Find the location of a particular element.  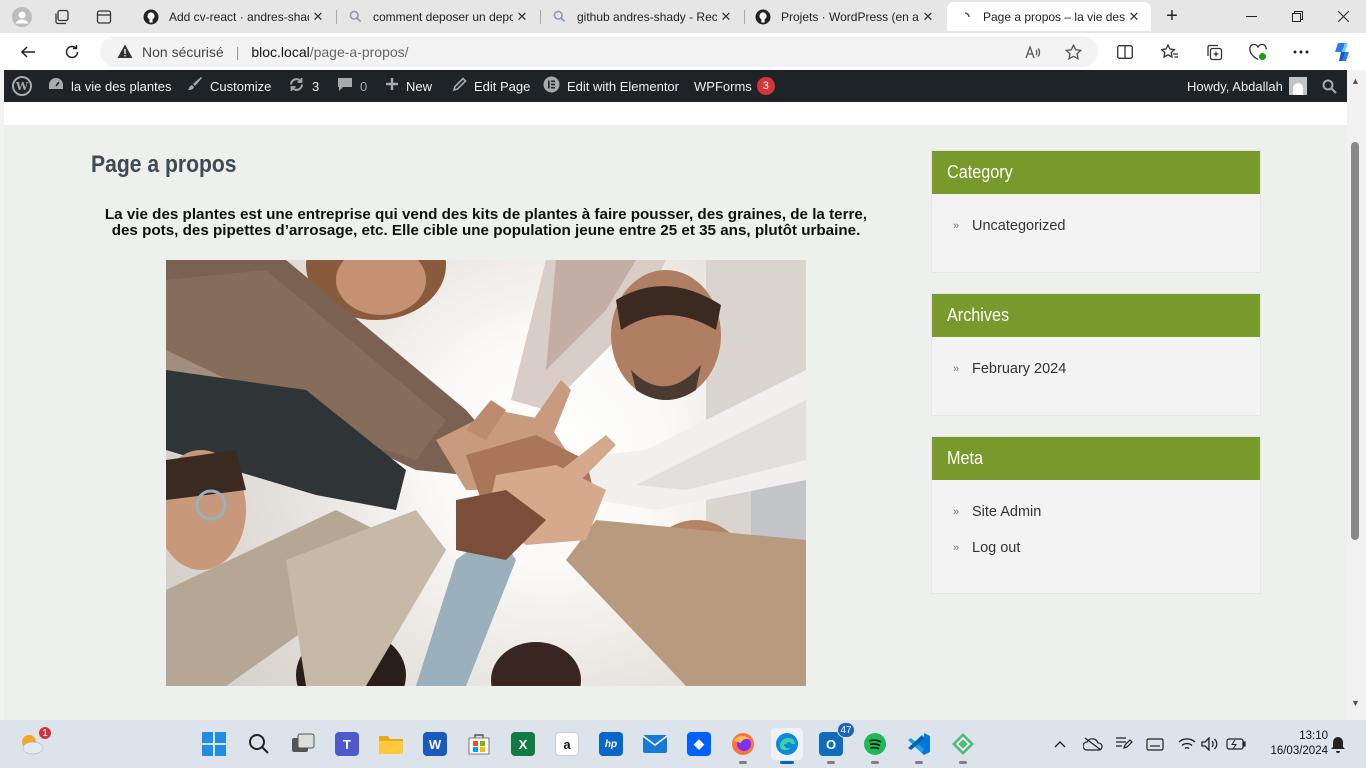

refresh-icon is located at coordinates (72, 52).